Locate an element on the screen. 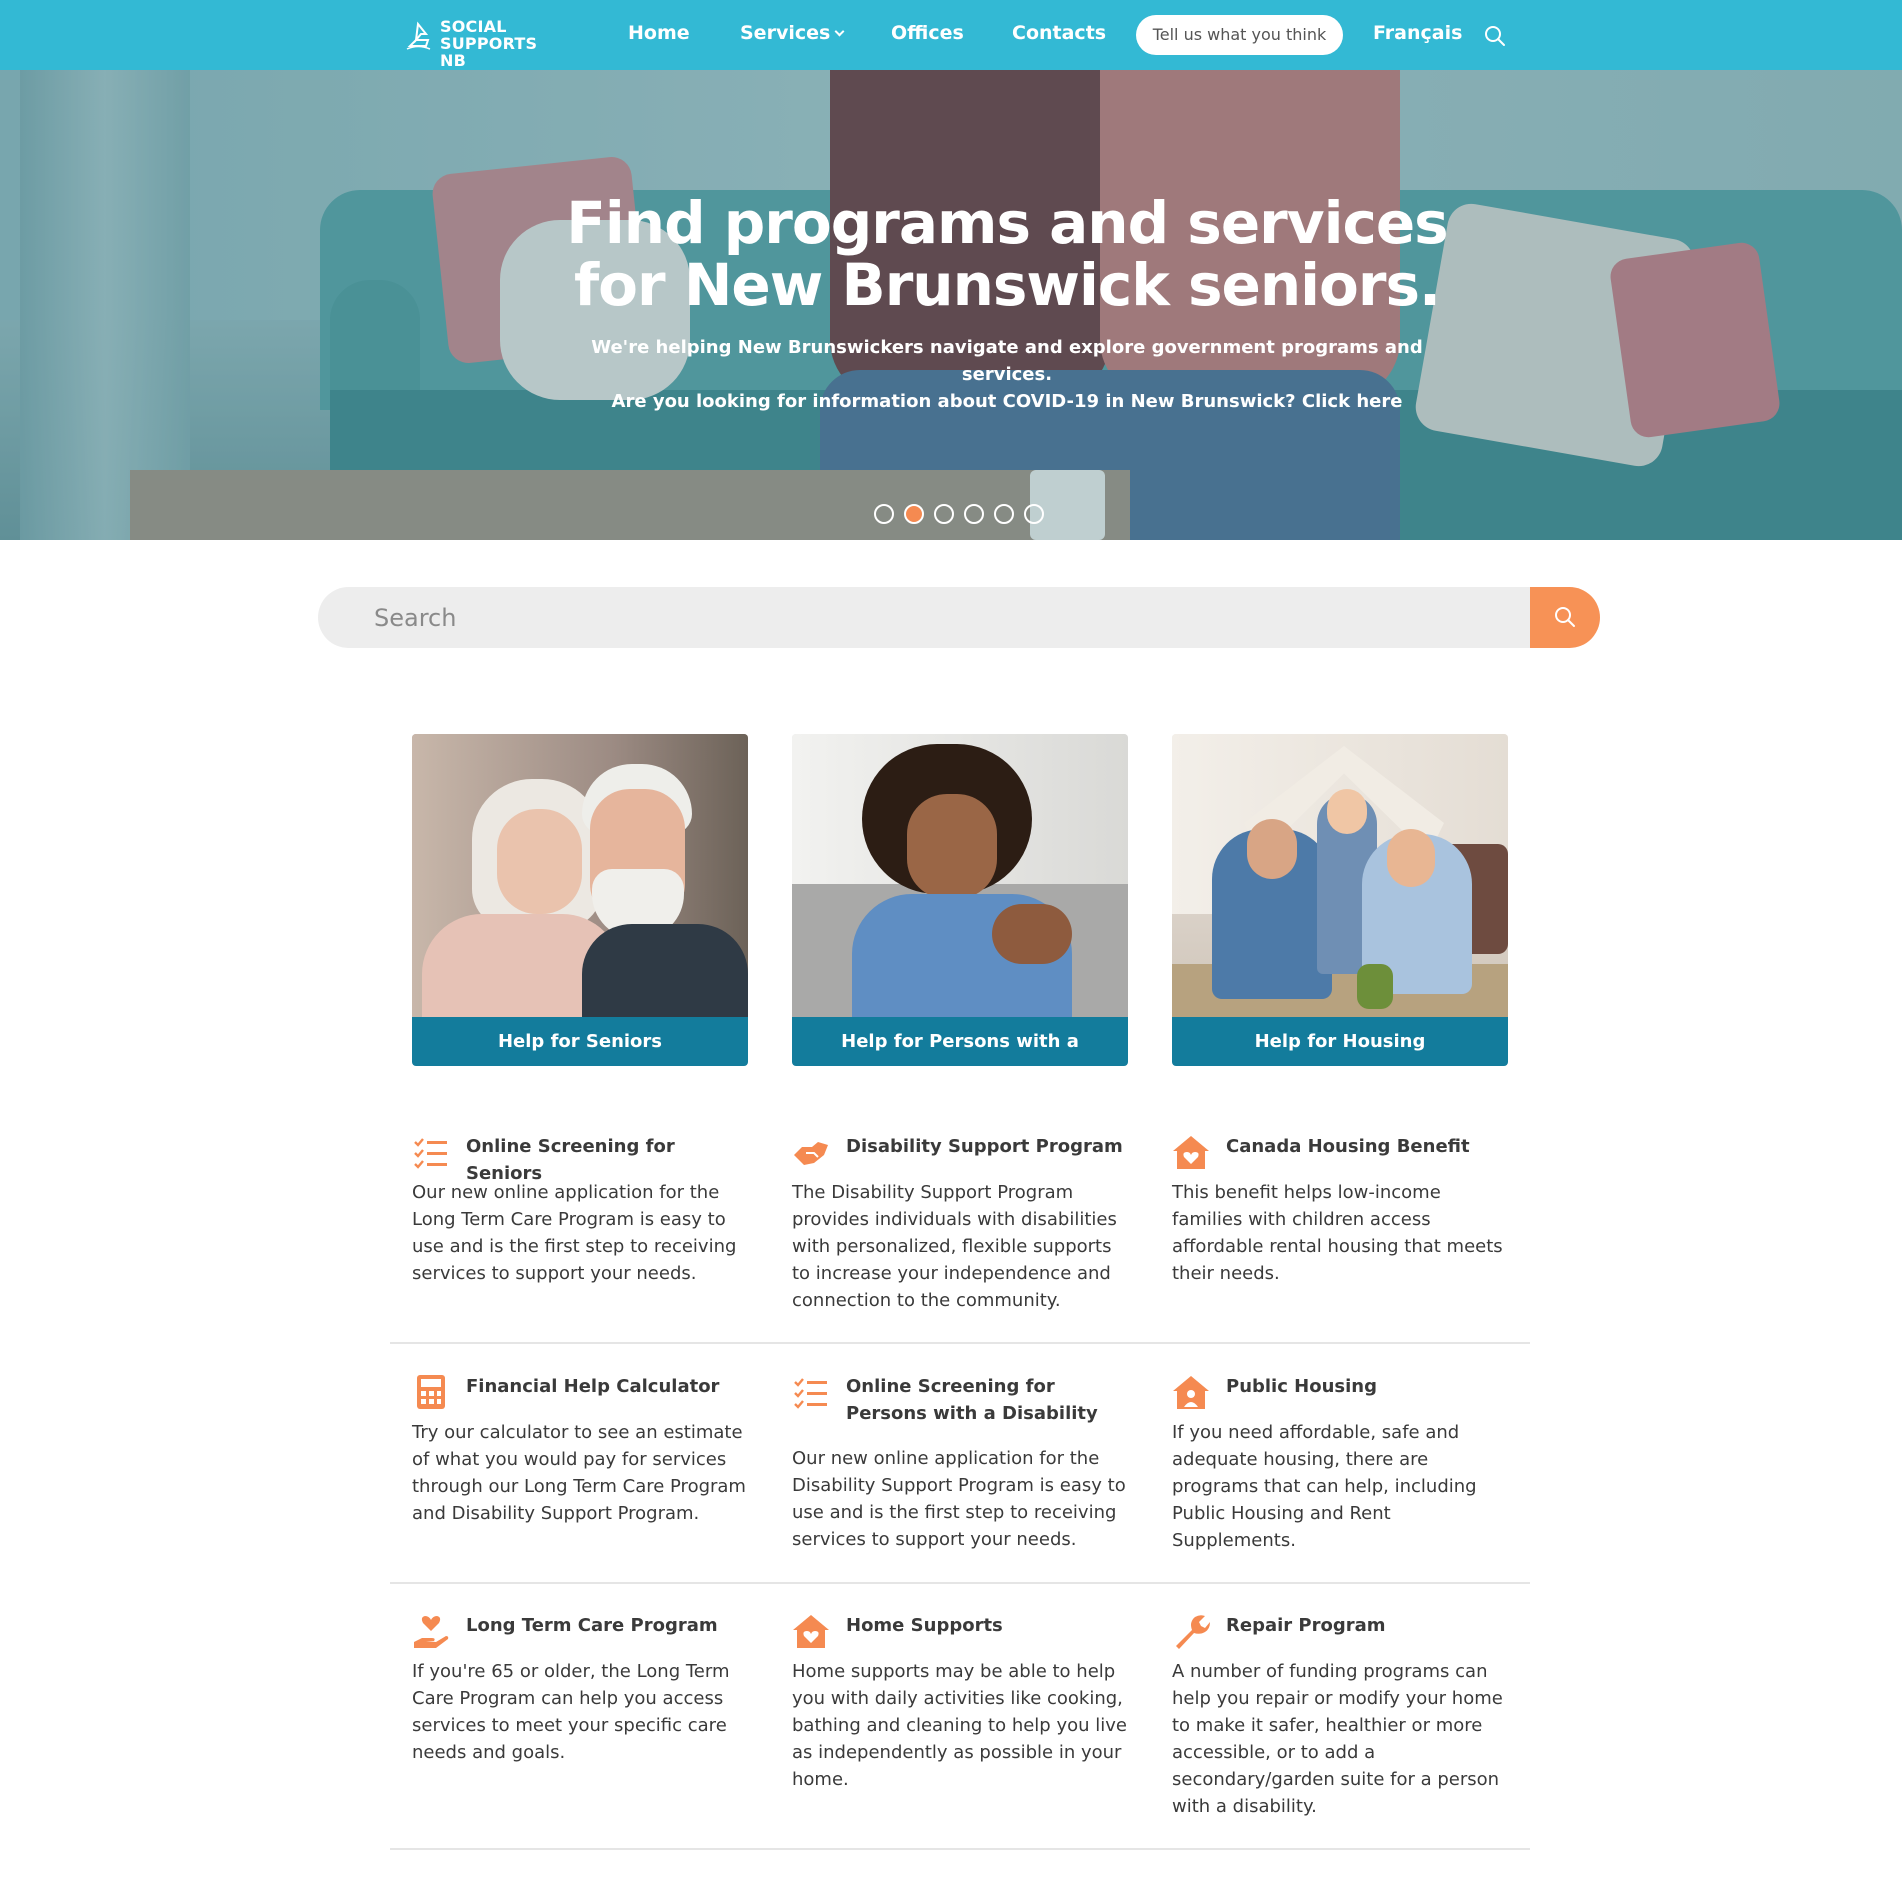  nav-services-label: Services is located at coordinates (785, 33).